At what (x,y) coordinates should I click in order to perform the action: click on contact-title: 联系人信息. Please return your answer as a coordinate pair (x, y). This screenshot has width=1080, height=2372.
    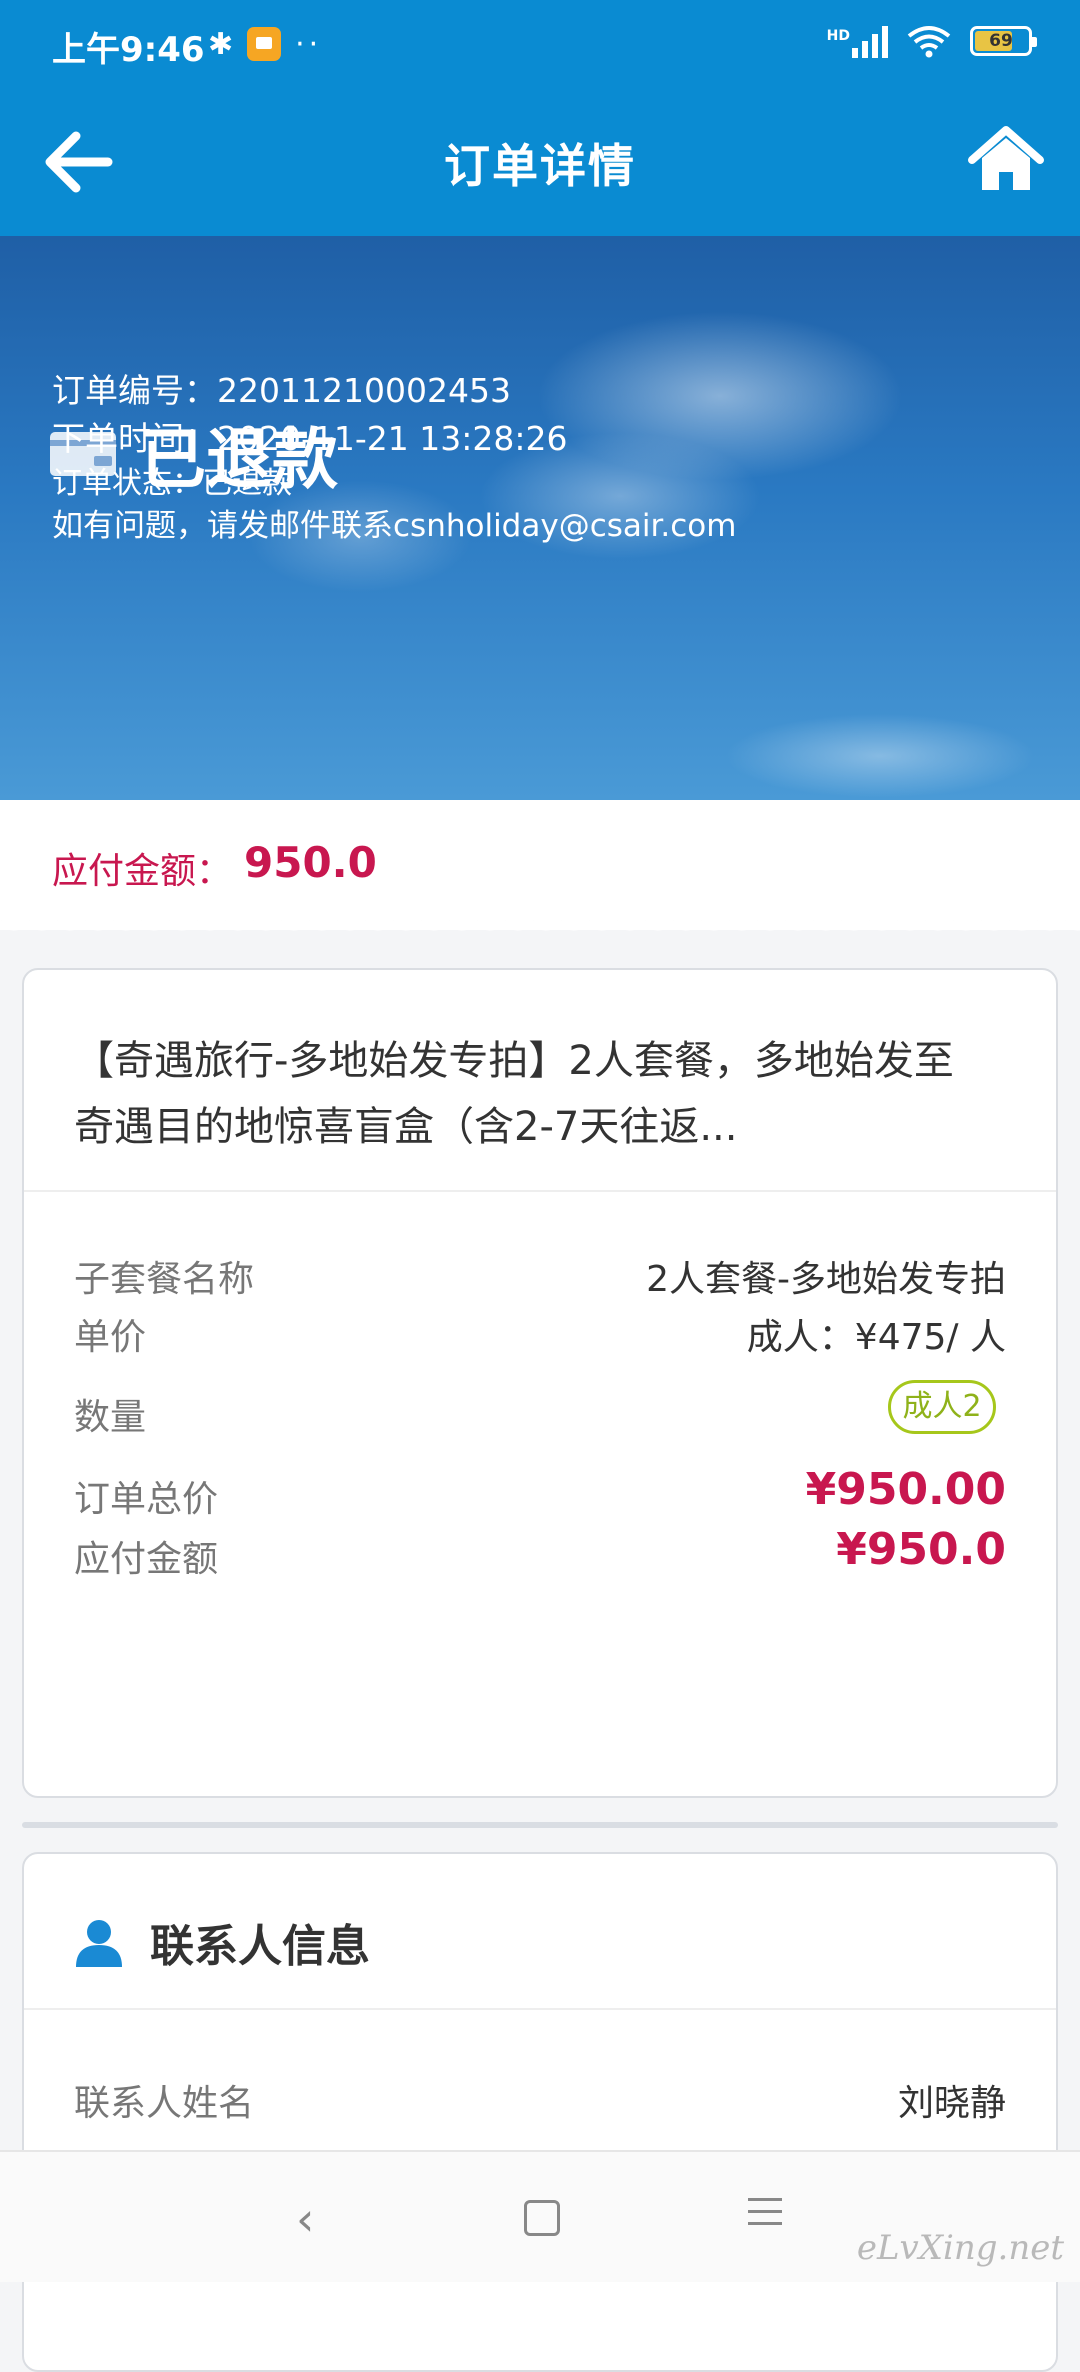
    Looking at the image, I should click on (260, 1946).